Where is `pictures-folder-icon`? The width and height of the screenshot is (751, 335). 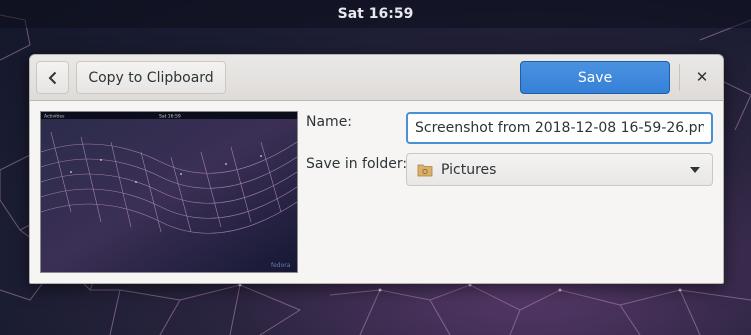 pictures-folder-icon is located at coordinates (425, 170).